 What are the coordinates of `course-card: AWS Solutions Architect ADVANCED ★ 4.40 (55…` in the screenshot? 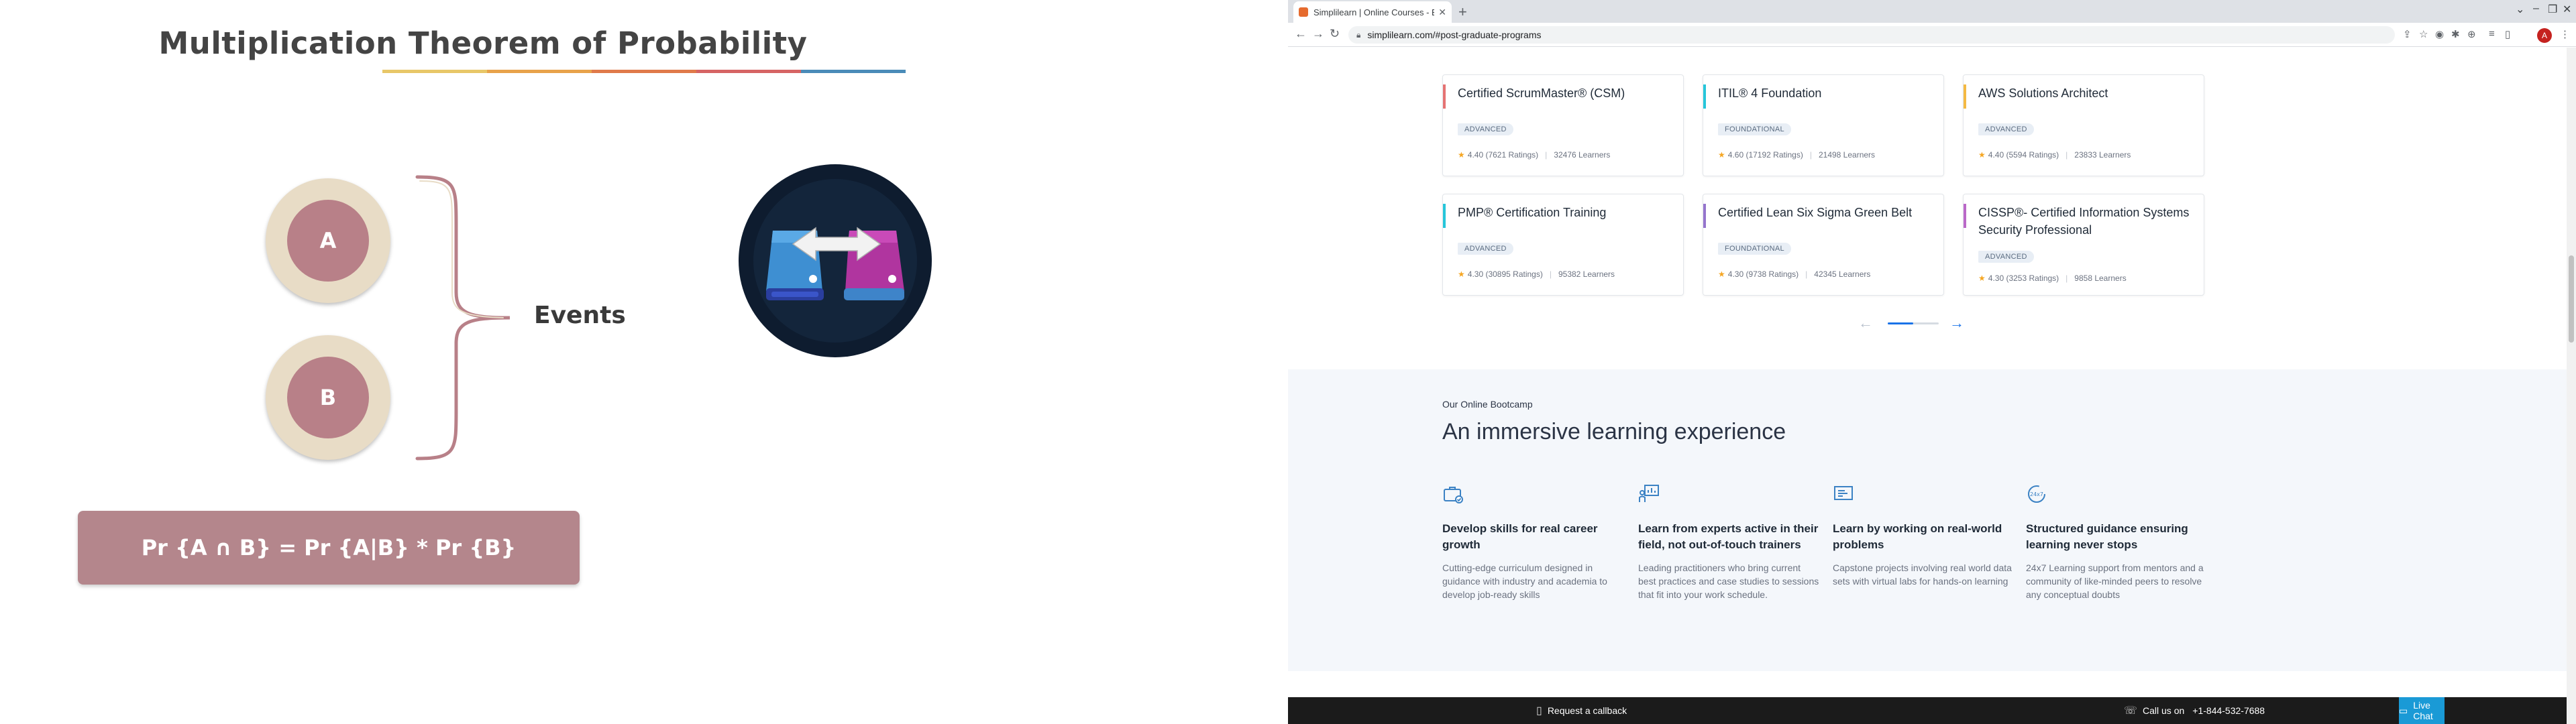 It's located at (2083, 125).